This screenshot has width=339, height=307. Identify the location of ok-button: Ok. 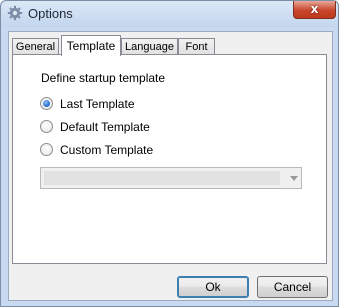
(213, 287).